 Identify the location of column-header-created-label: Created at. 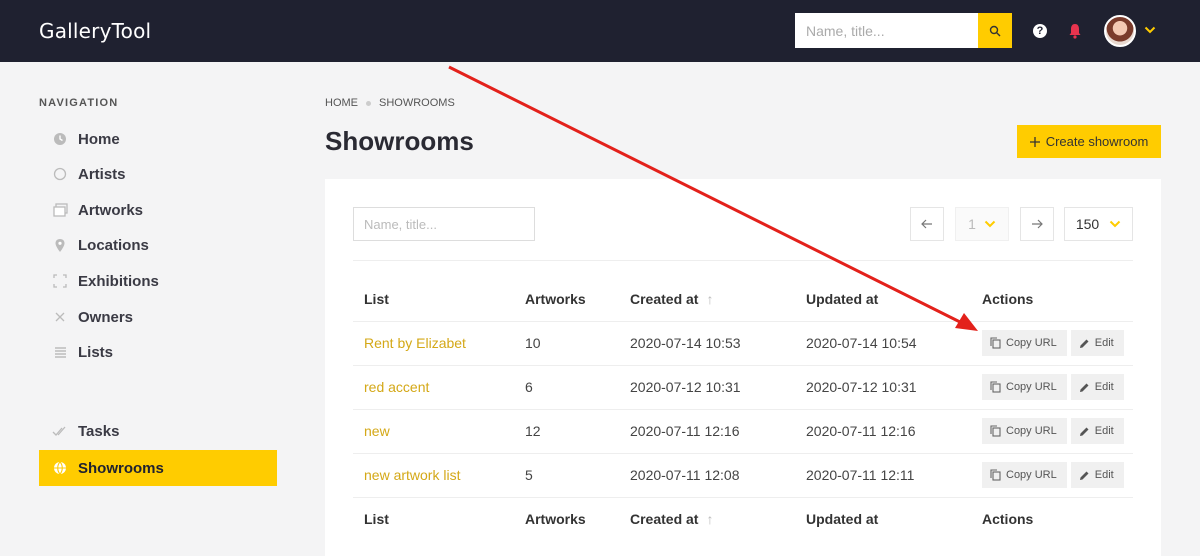
(664, 298).